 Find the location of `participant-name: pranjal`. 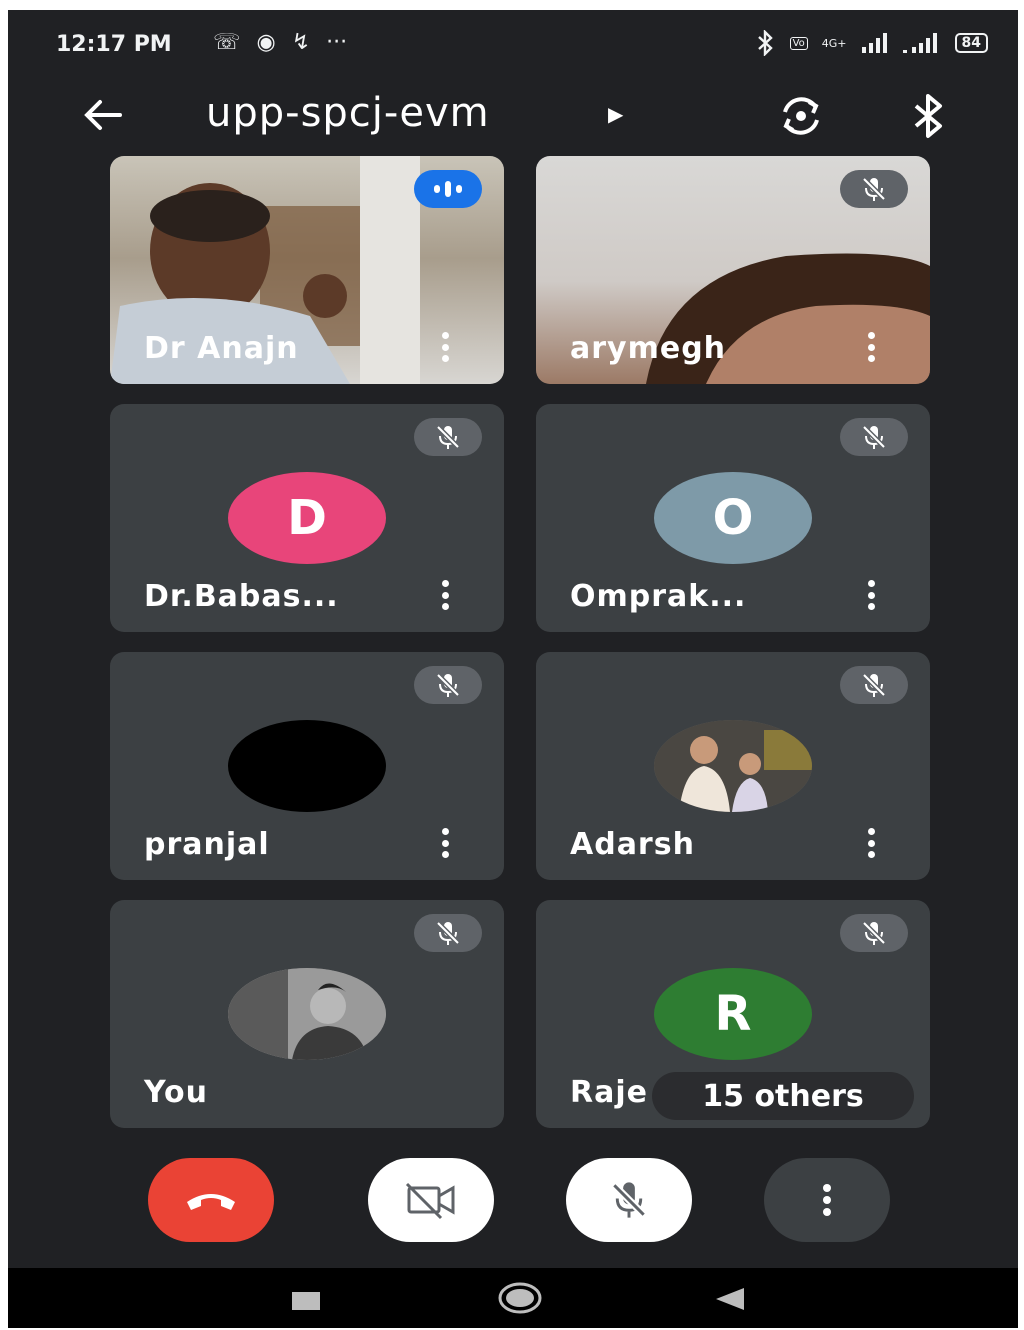

participant-name: pranjal is located at coordinates (207, 844).